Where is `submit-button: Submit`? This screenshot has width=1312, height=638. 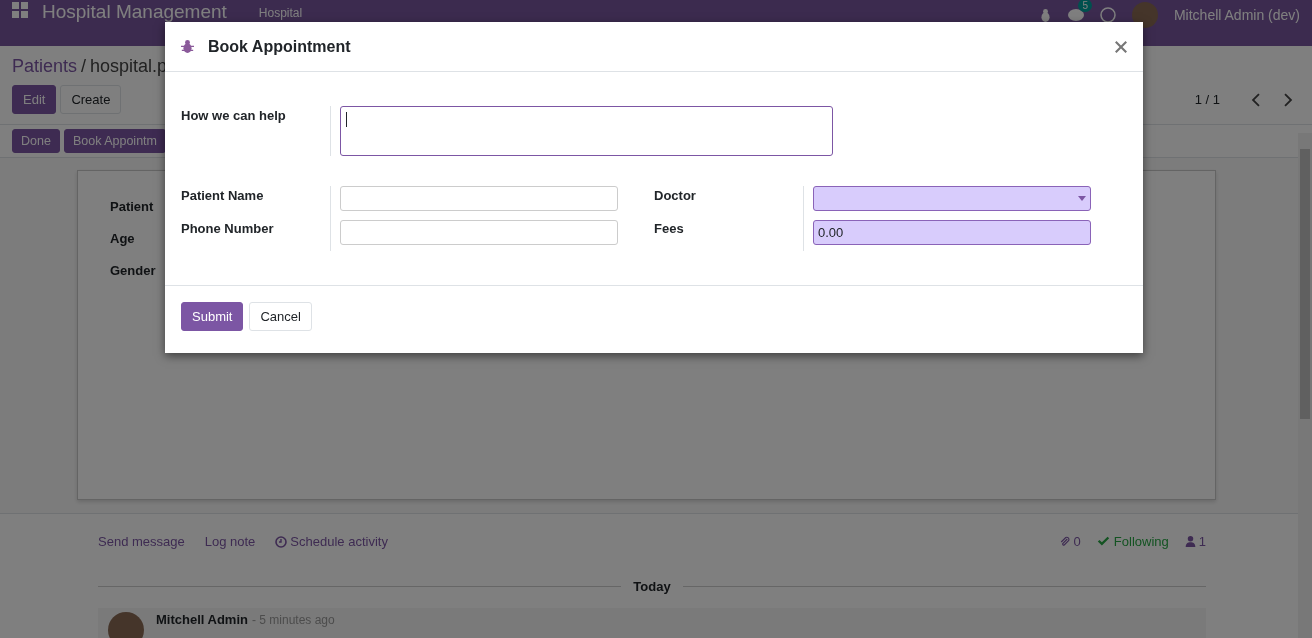 submit-button: Submit is located at coordinates (212, 316).